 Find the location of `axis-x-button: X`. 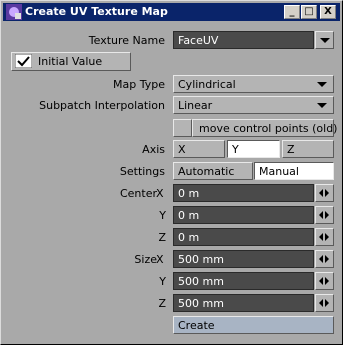

axis-x-button: X is located at coordinates (199, 149).